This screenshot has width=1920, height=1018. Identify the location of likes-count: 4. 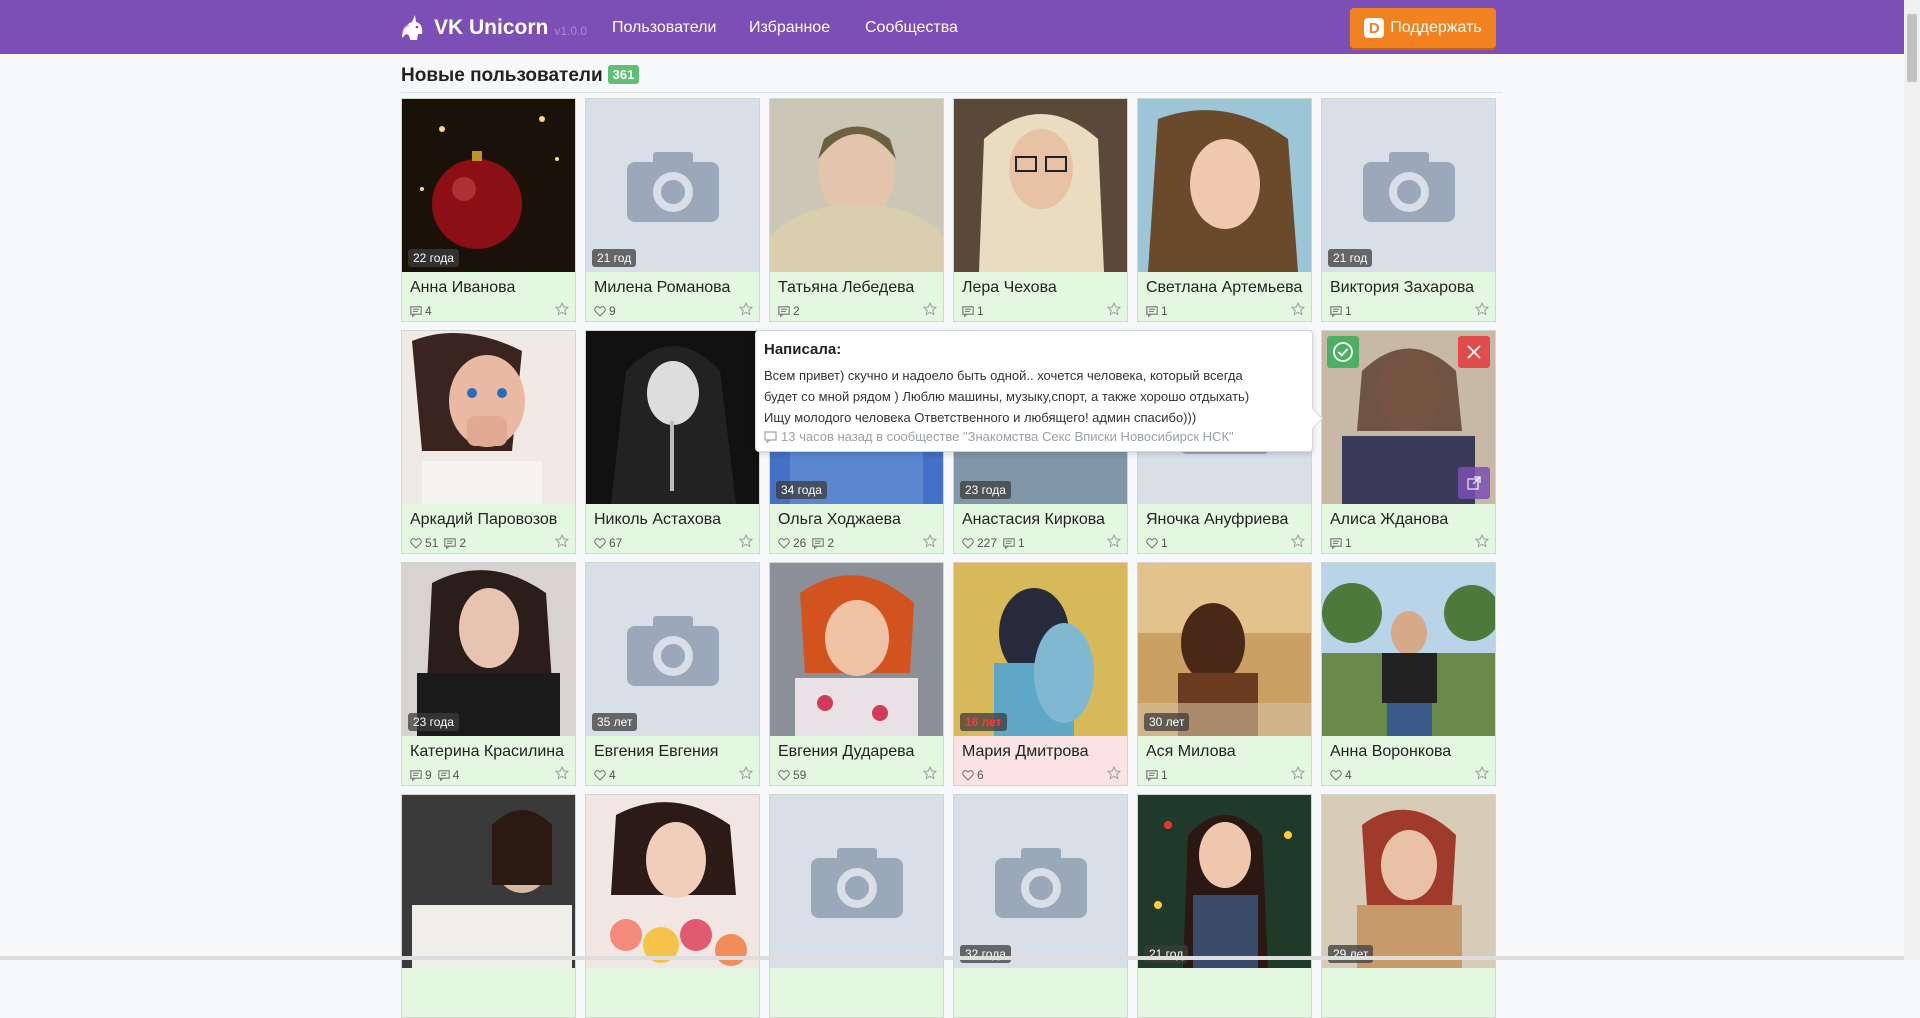
(1348, 775).